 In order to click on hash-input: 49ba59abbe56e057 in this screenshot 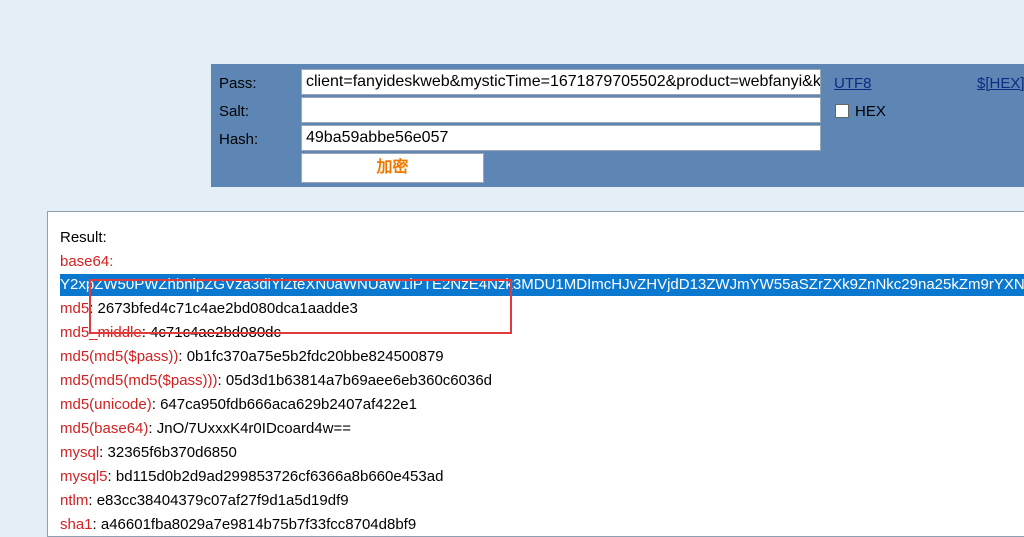, I will do `click(561, 138)`.